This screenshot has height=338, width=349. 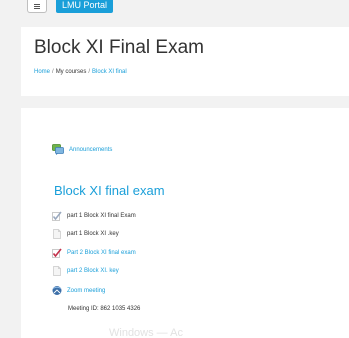 What do you see at coordinates (174, 9) in the screenshot?
I see `top-navbar: LMU Portal` at bounding box center [174, 9].